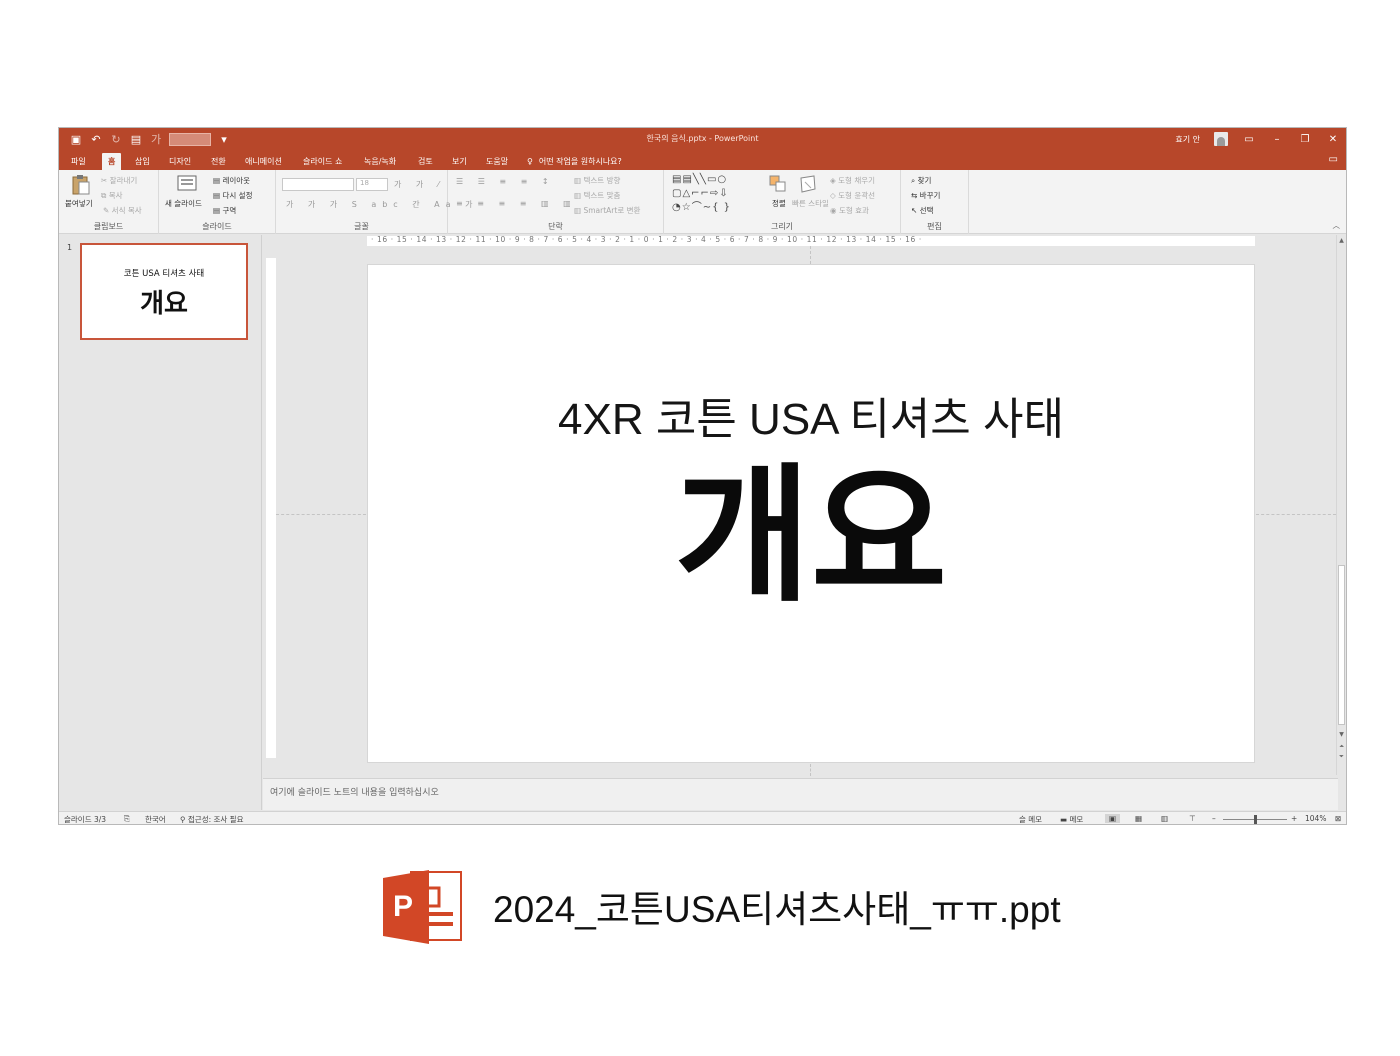 This screenshot has height=1056, width=1400. I want to click on language-status: 한국어, so click(155, 819).